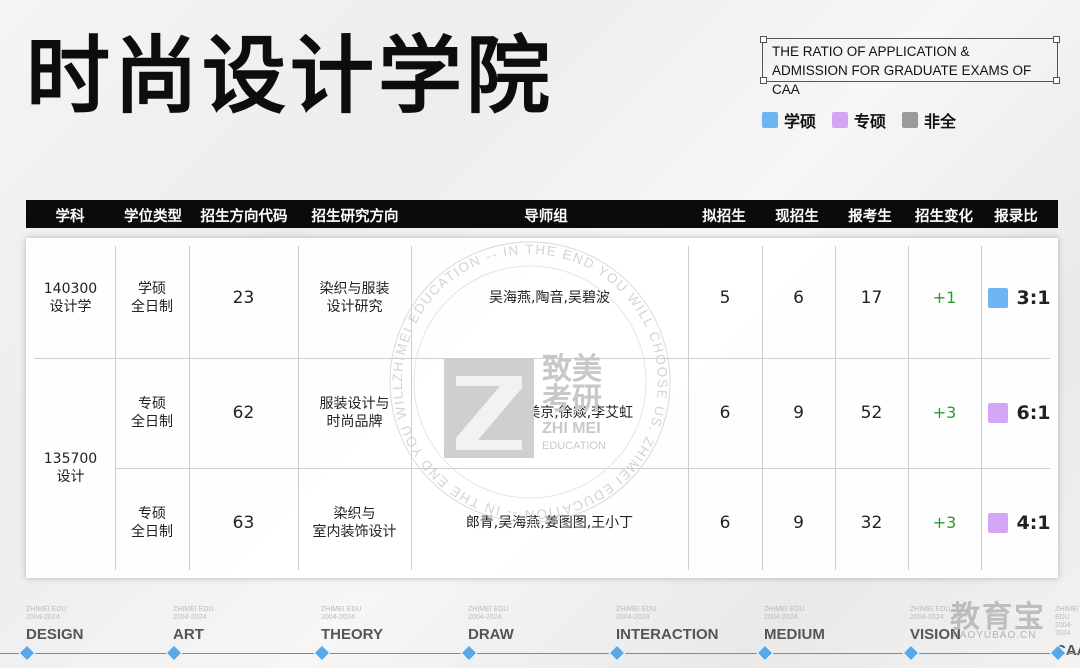 This screenshot has width=1080, height=668. What do you see at coordinates (70, 459) in the screenshot?
I see `subject-code: 135700` at bounding box center [70, 459].